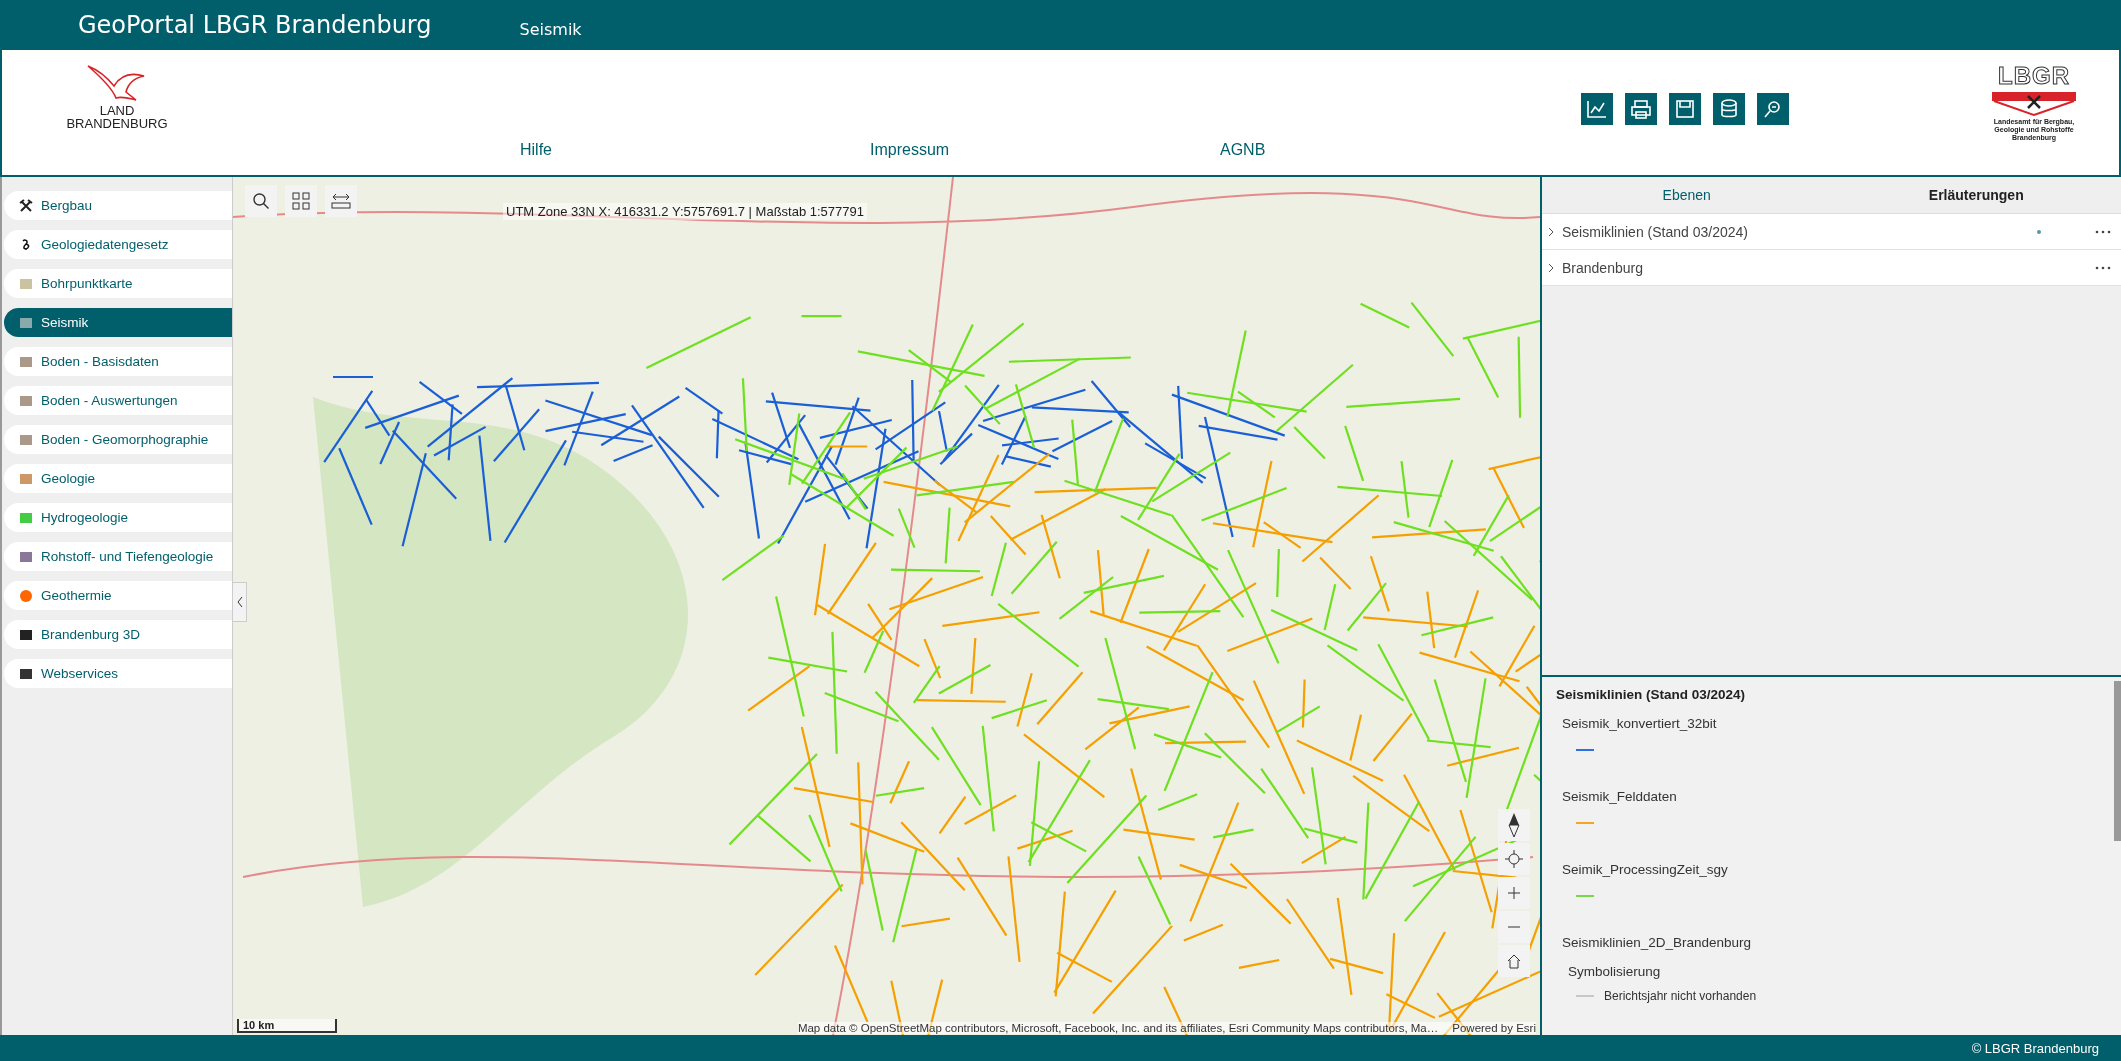  What do you see at coordinates (1680, 996) in the screenshot?
I see `legend-class-label: Berichtsjahr nicht vorhanden` at bounding box center [1680, 996].